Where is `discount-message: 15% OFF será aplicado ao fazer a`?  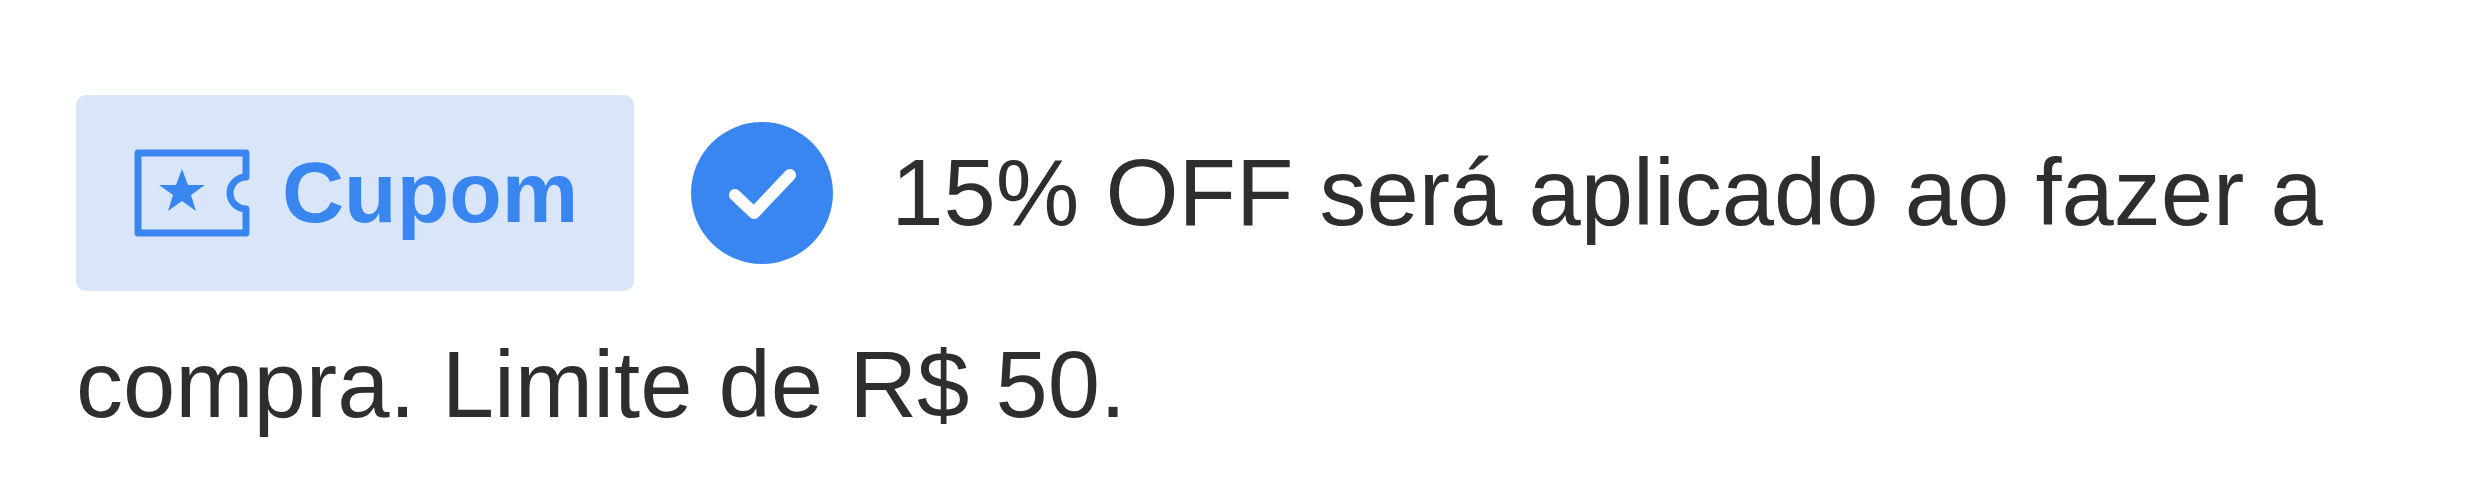
discount-message: 15% OFF será aplicado ao fazer a is located at coordinates (1607, 192).